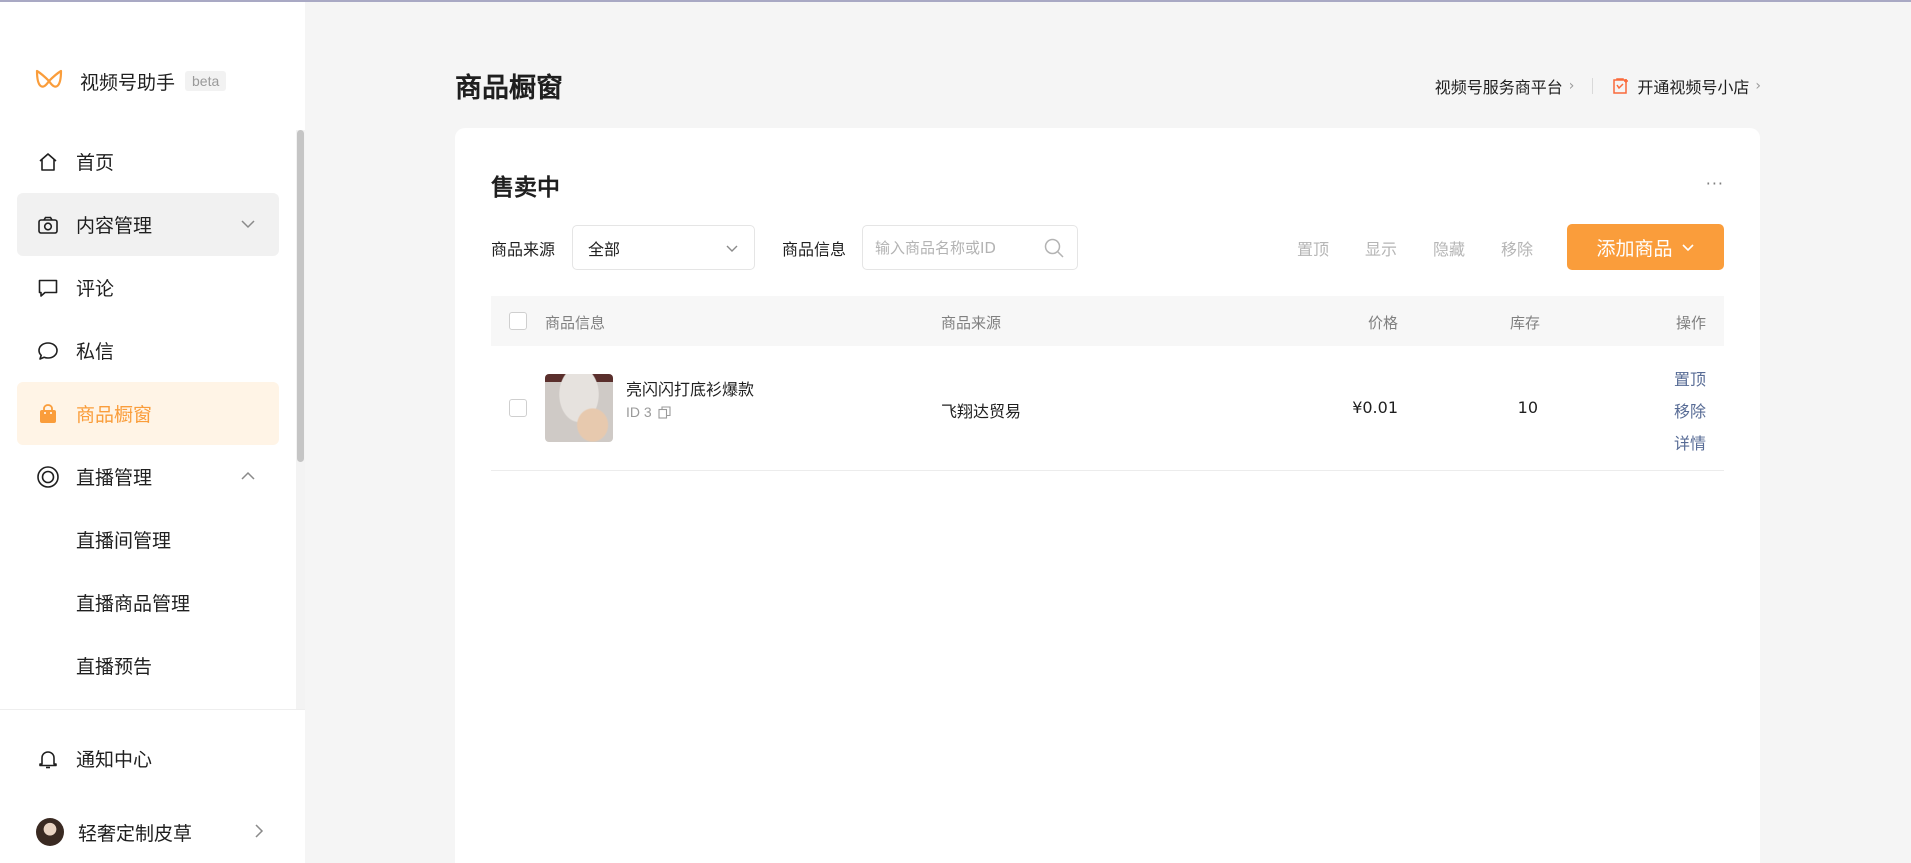 This screenshot has width=1911, height=863. What do you see at coordinates (1382, 323) in the screenshot?
I see `column-header-price: 价格` at bounding box center [1382, 323].